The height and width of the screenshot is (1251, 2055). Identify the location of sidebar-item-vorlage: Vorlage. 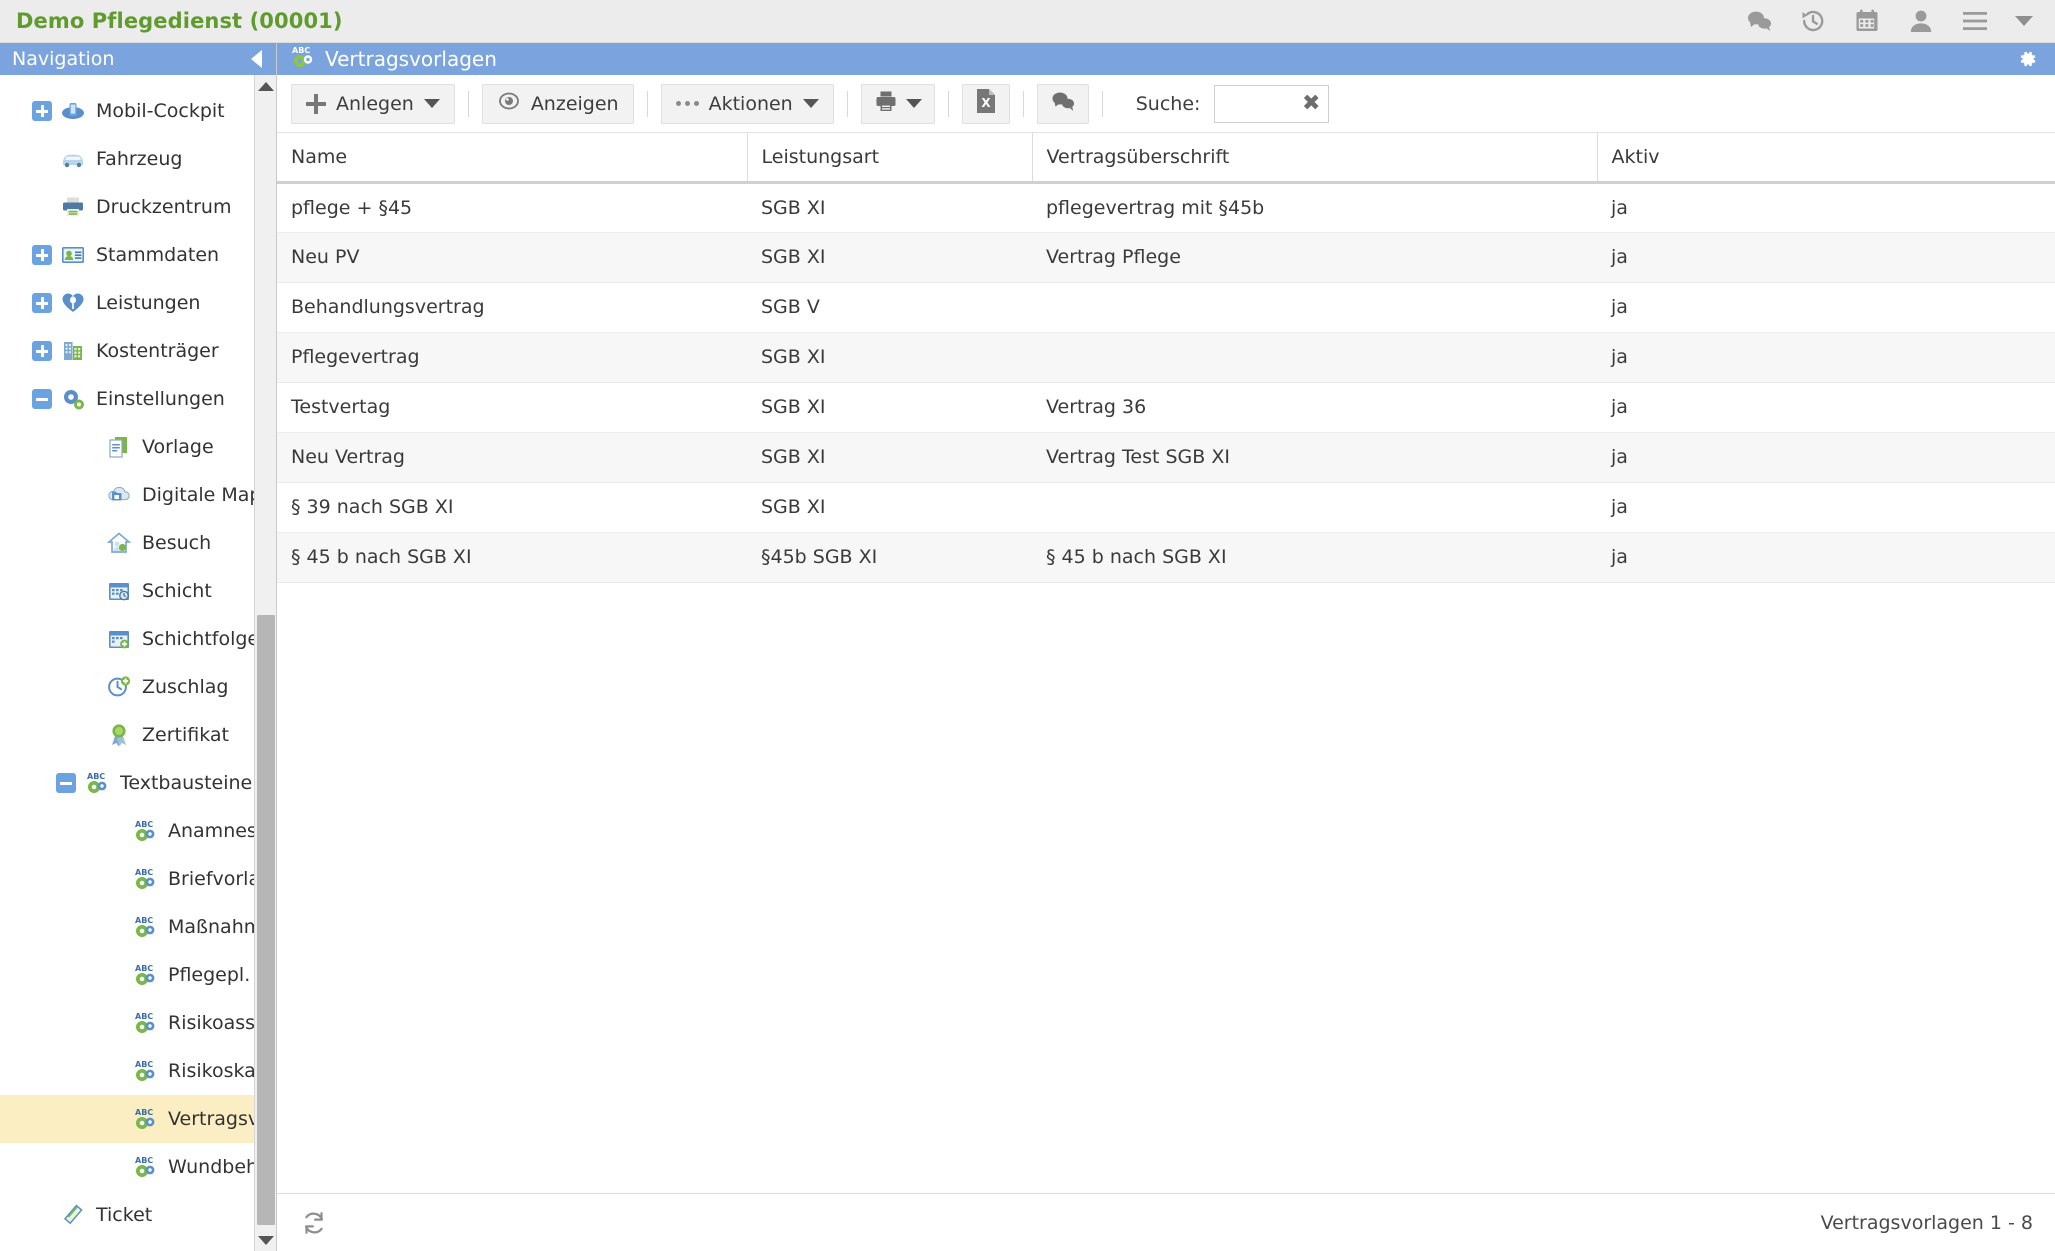
(138, 447).